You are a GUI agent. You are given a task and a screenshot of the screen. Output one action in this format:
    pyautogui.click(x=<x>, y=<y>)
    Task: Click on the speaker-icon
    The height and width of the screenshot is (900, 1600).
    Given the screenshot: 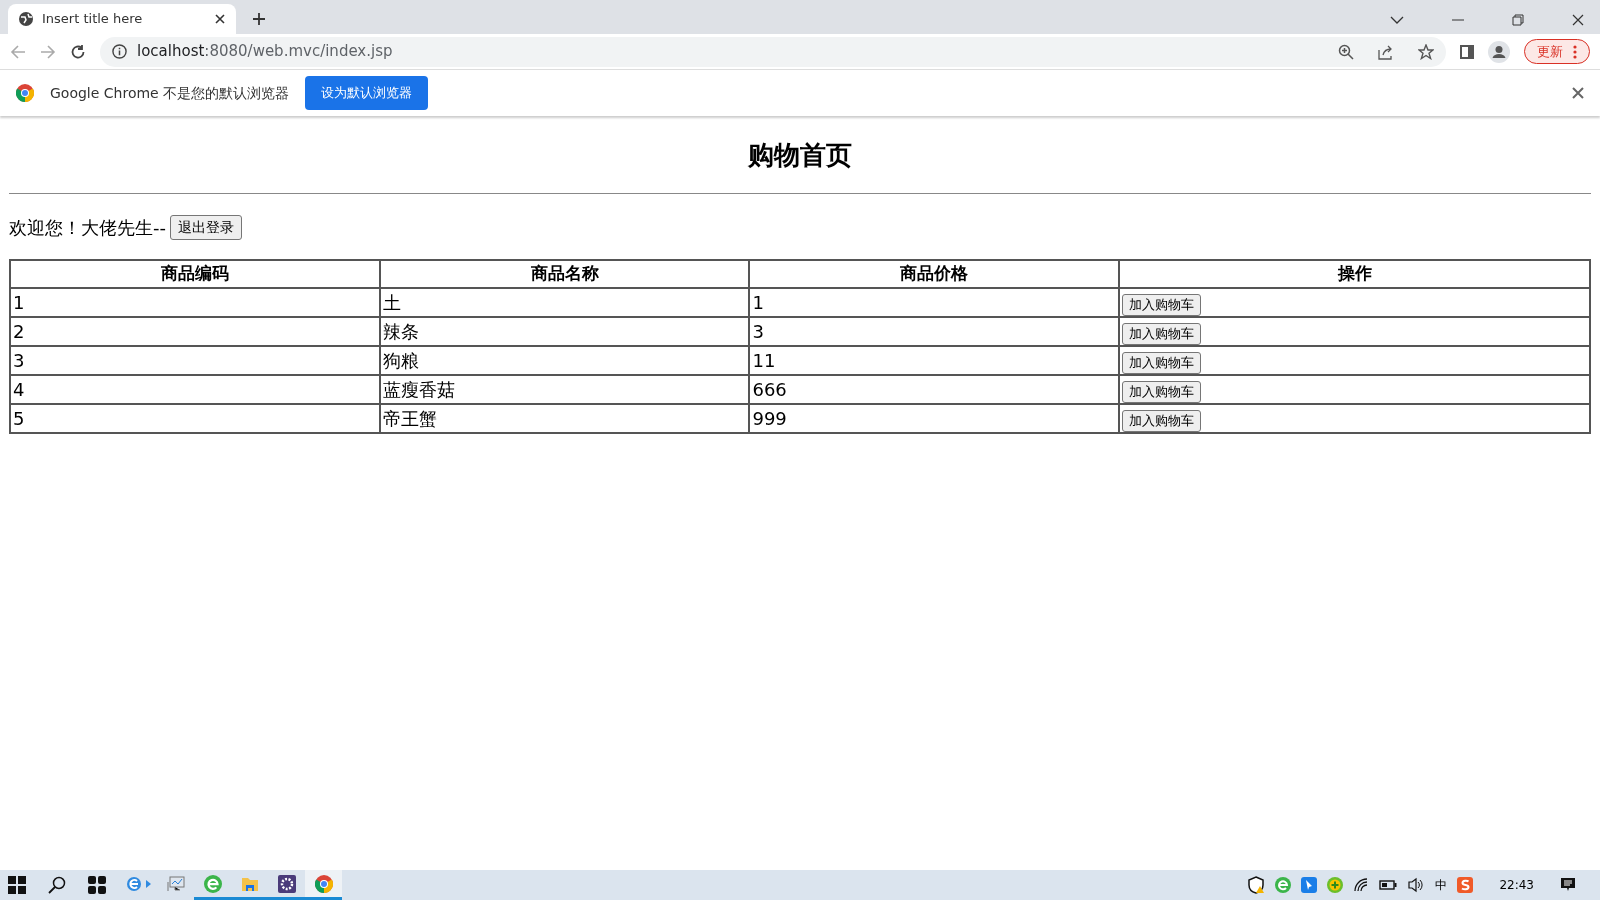 What is the action you would take?
    pyautogui.click(x=1416, y=885)
    